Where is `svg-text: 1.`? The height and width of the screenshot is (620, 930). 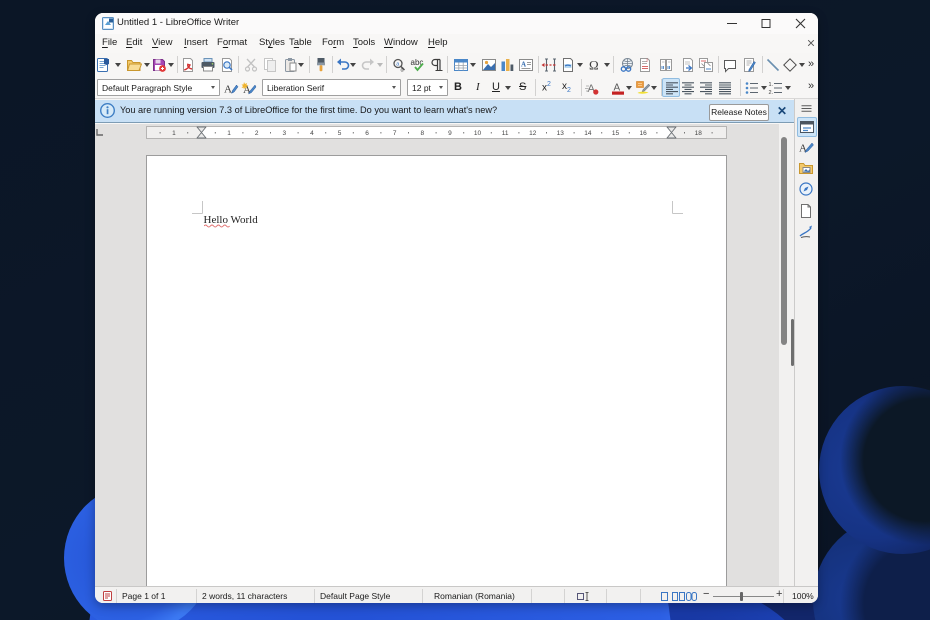
svg-text: 1. is located at coordinates (771, 85).